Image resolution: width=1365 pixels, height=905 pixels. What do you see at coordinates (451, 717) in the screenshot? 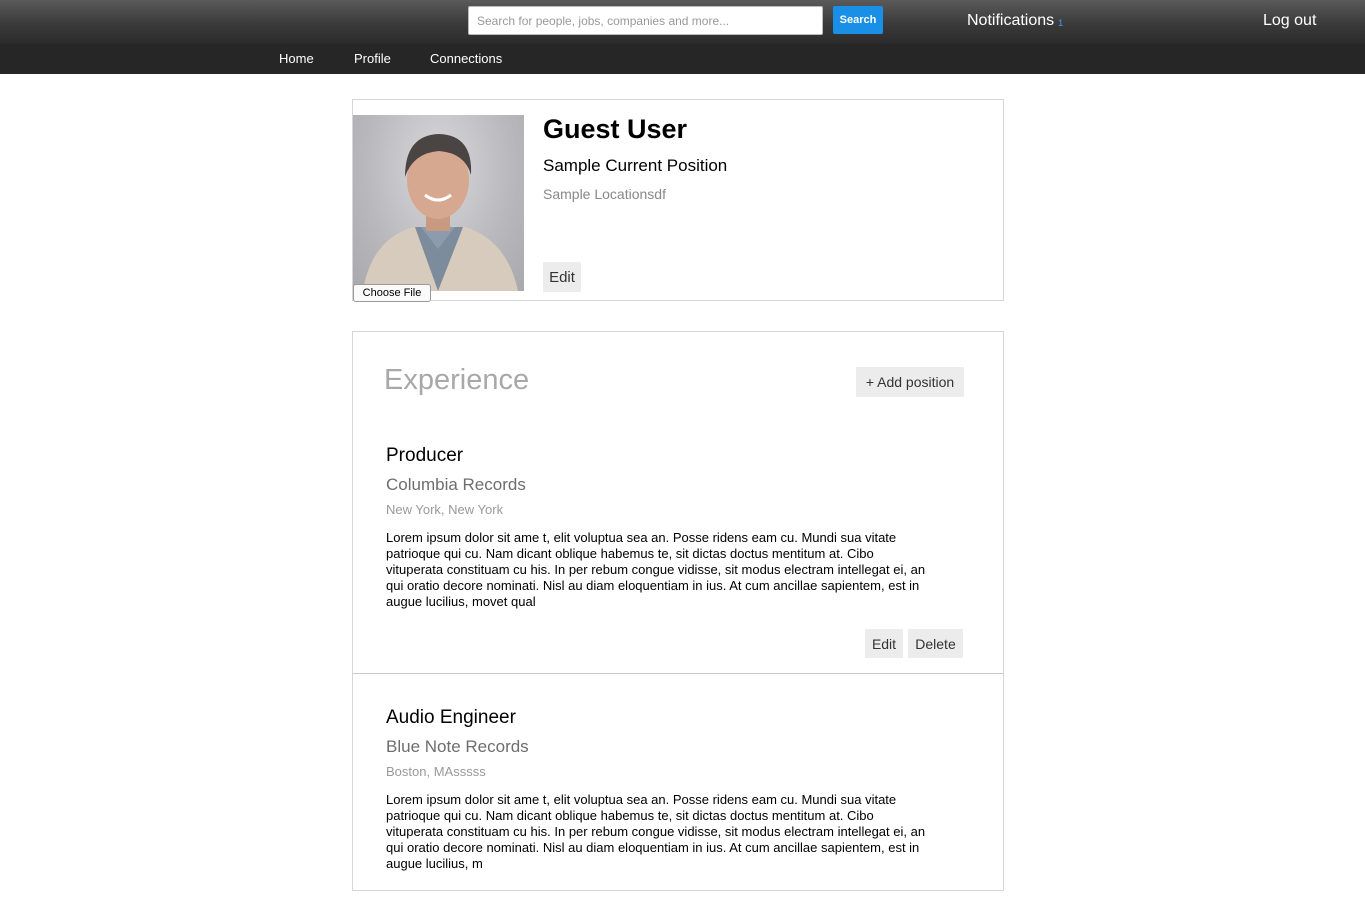
I see `job-title: Audio Engineer` at bounding box center [451, 717].